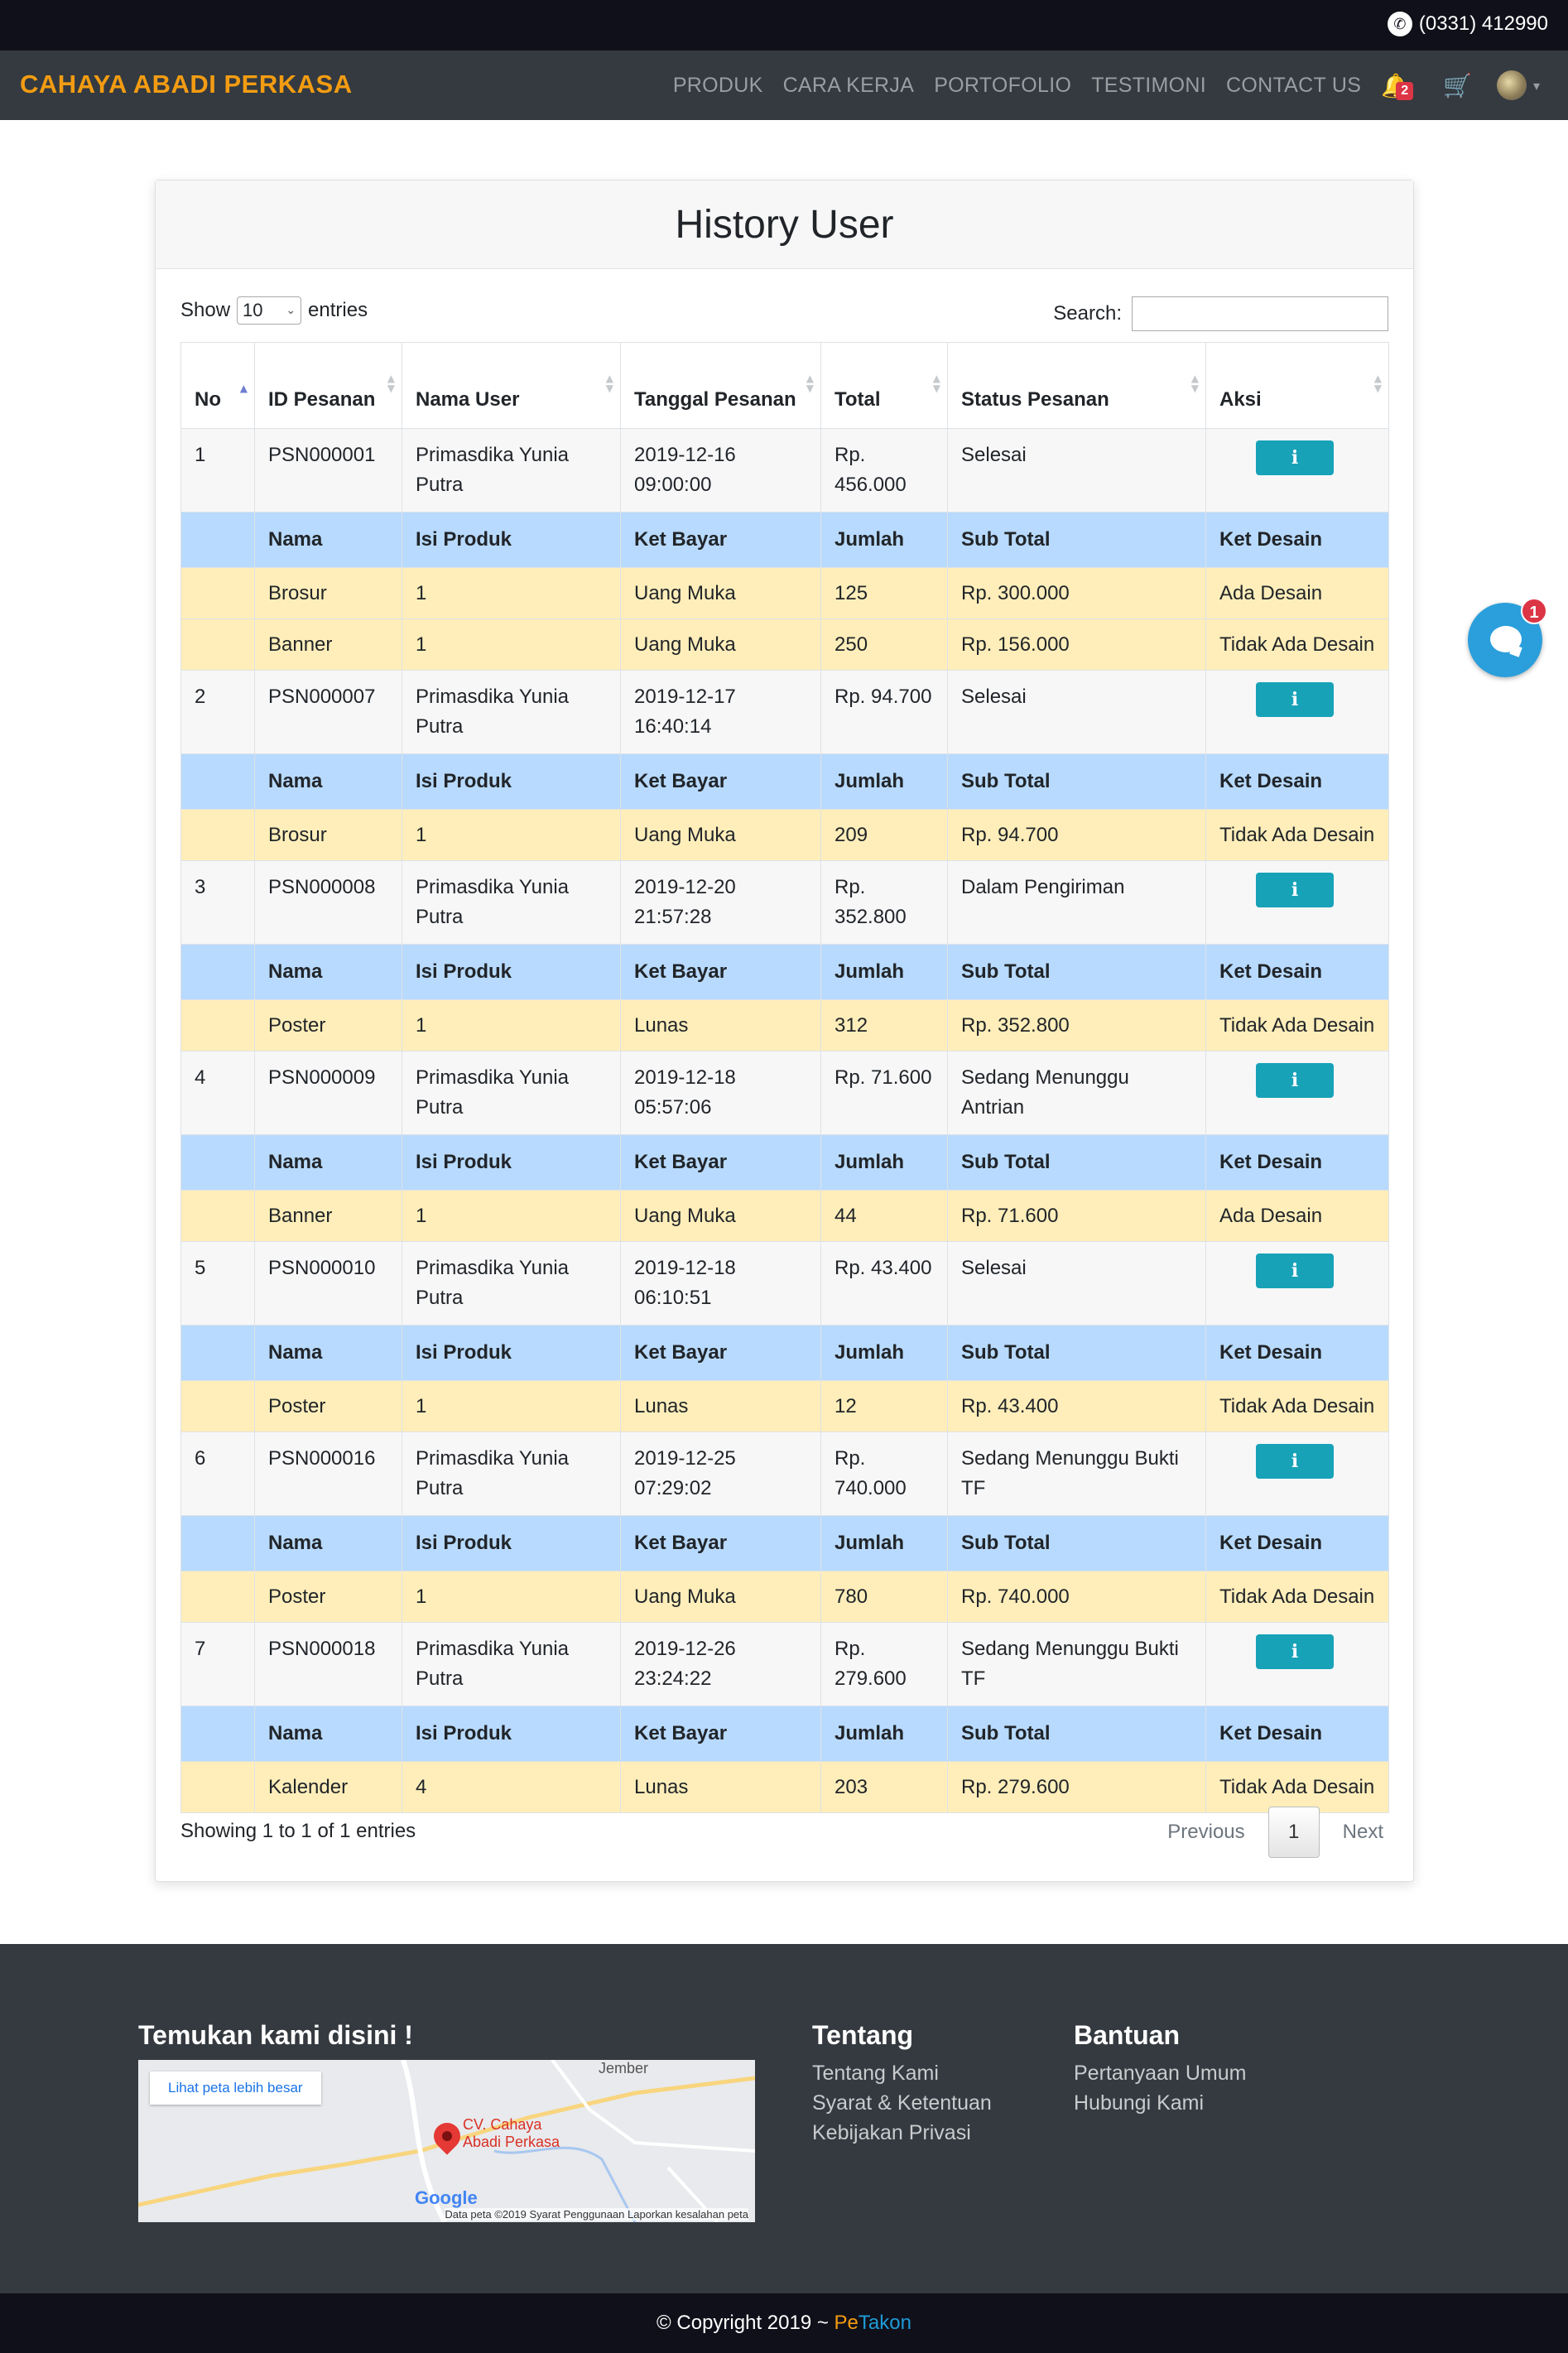 Image resolution: width=1568 pixels, height=2353 pixels. What do you see at coordinates (1363, 1832) in the screenshot?
I see `pagination-next: Next` at bounding box center [1363, 1832].